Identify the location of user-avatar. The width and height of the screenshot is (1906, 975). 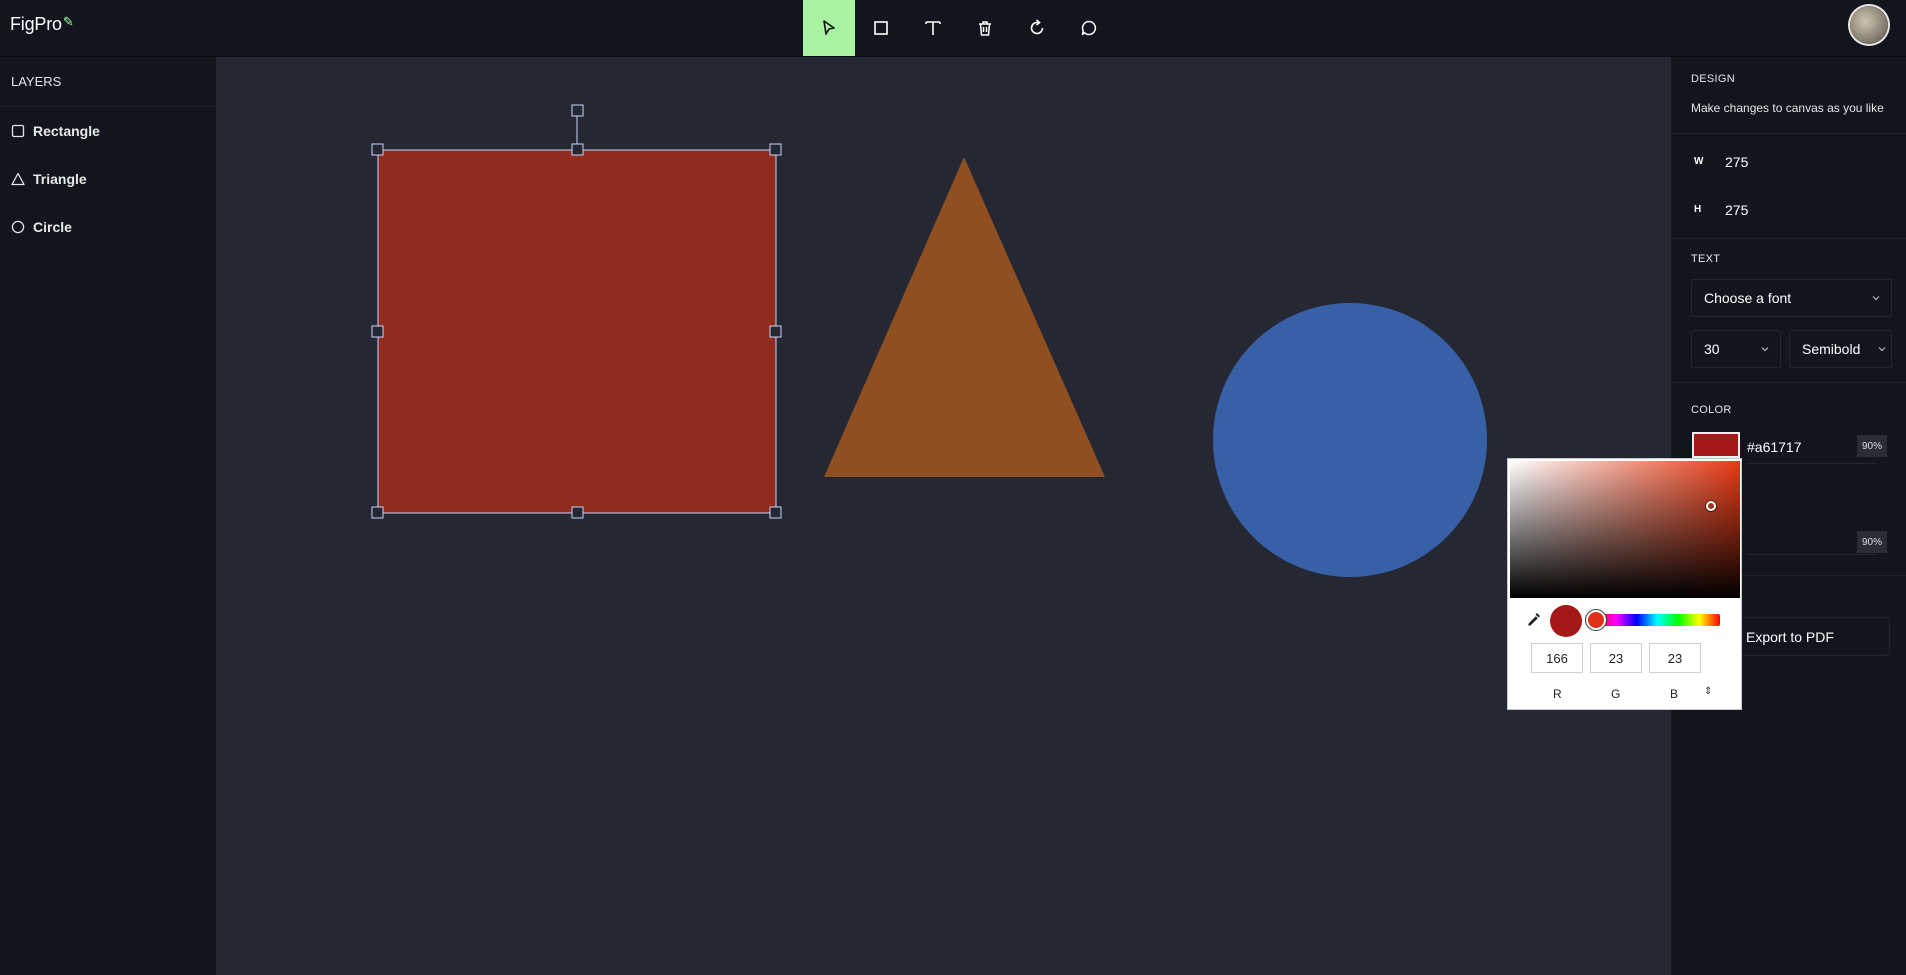
(1869, 25).